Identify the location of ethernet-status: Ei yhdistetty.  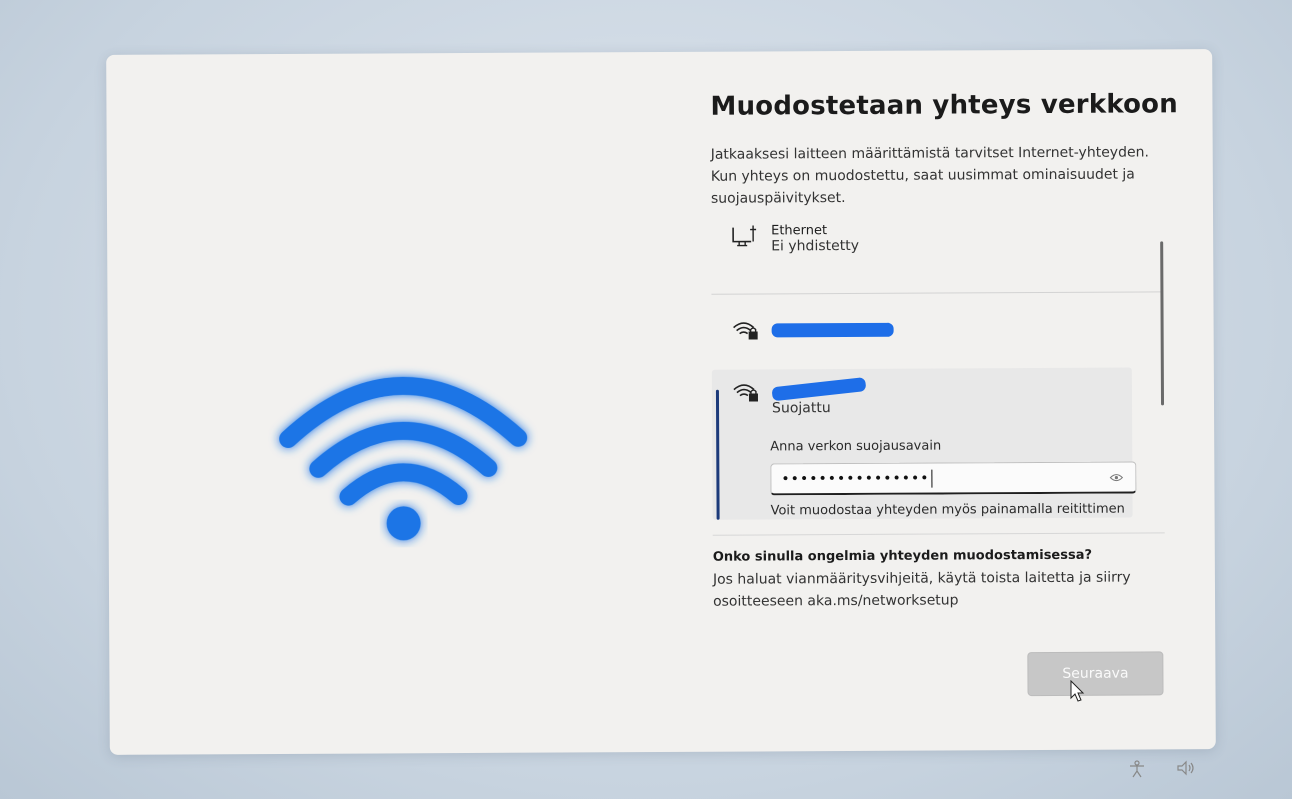
(815, 246).